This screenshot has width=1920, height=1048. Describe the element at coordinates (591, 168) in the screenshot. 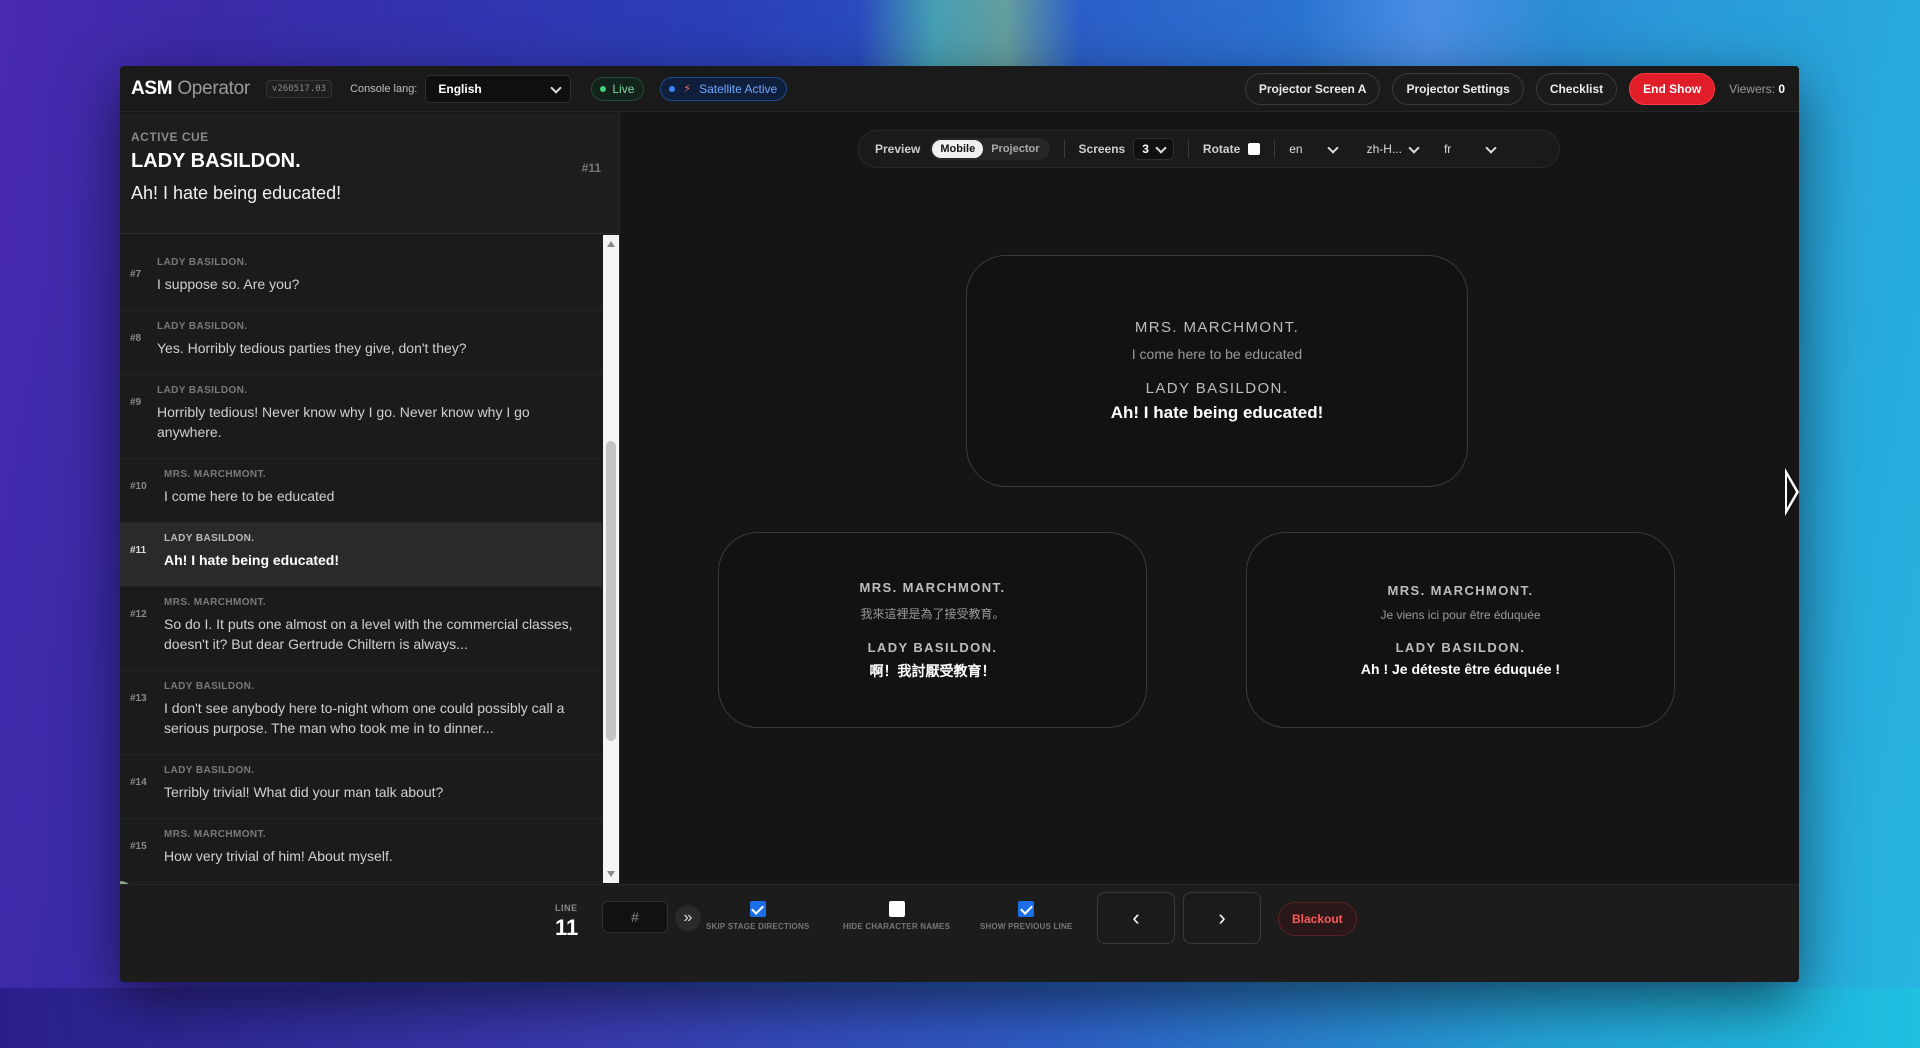

I see `active-cue-number: #11` at that location.